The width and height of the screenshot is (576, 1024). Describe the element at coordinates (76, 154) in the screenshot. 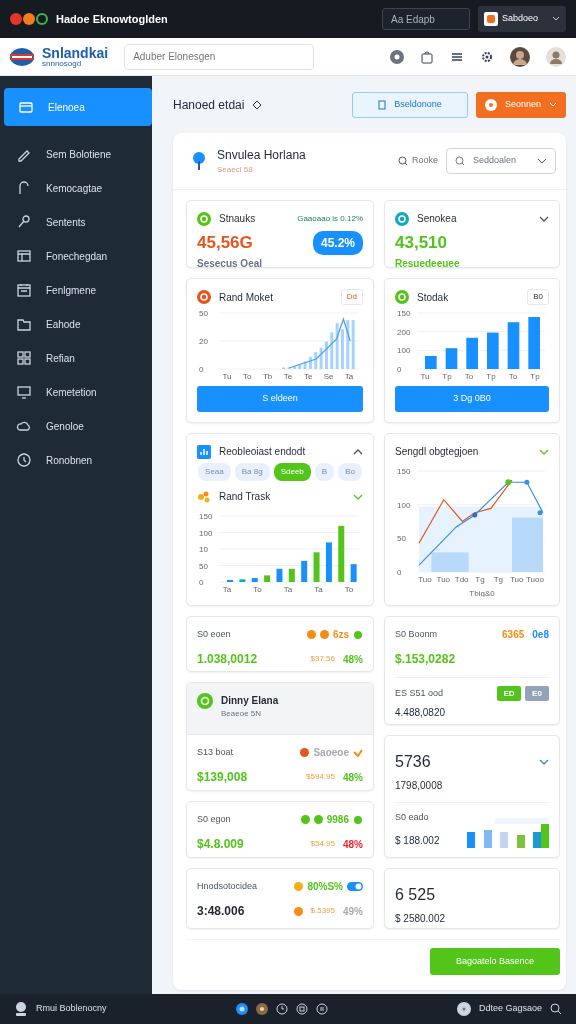

I see `sidebar-item: Sem Bolotiene` at that location.